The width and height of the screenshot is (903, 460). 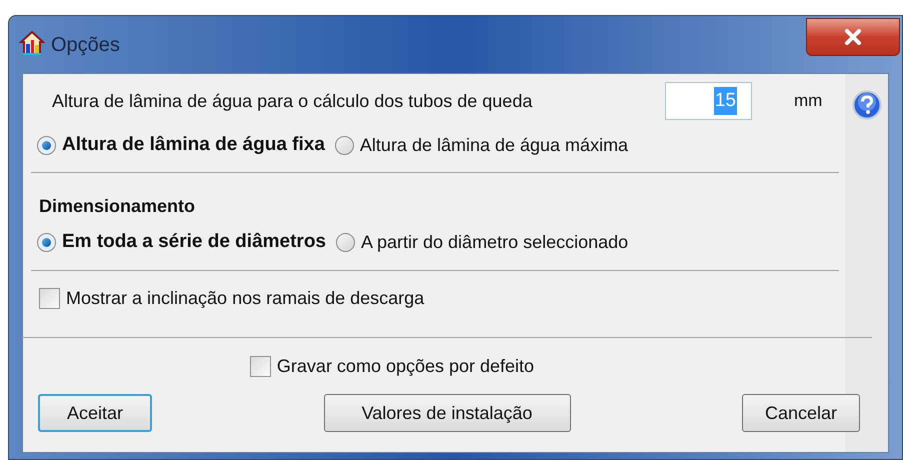 I want to click on option-label: Altura de lâmina de água máxima, so click(x=494, y=145).